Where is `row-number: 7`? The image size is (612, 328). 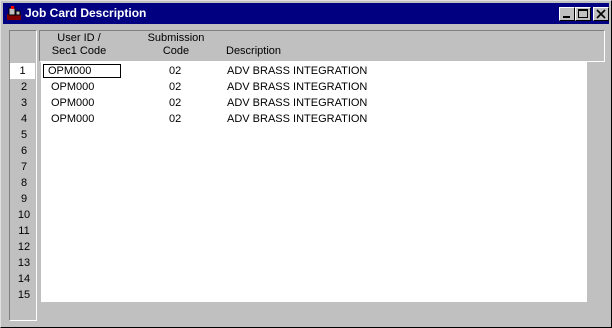 row-number: 7 is located at coordinates (24, 167).